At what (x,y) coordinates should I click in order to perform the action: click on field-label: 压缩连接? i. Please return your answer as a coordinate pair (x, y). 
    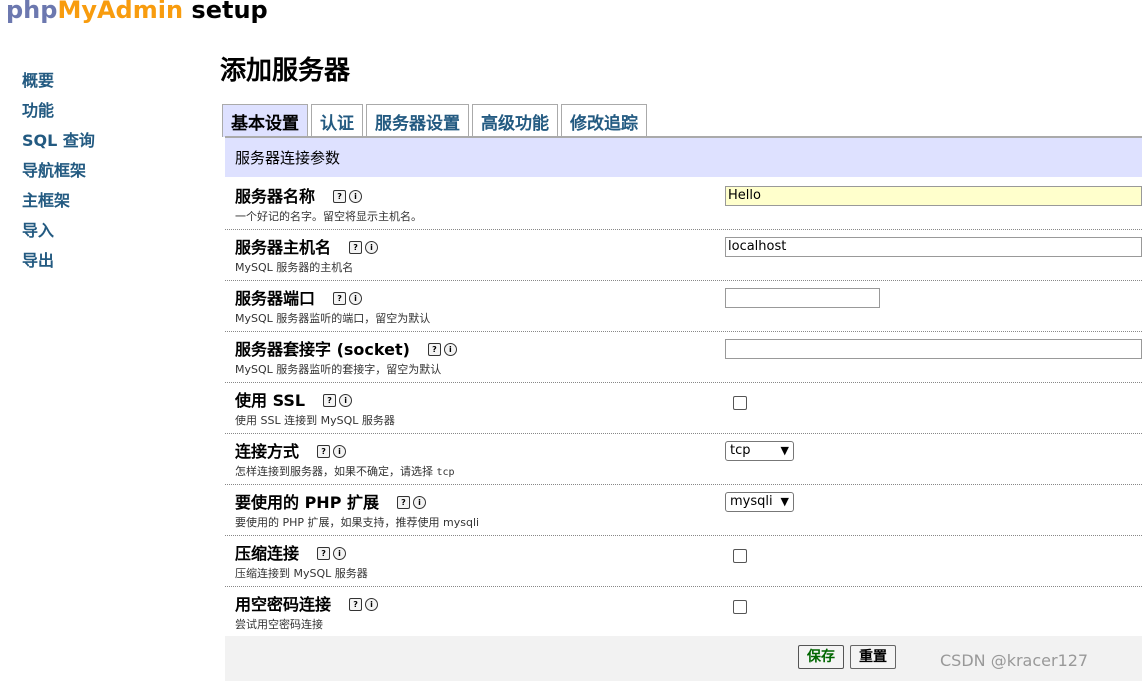
    Looking at the image, I should click on (292, 552).